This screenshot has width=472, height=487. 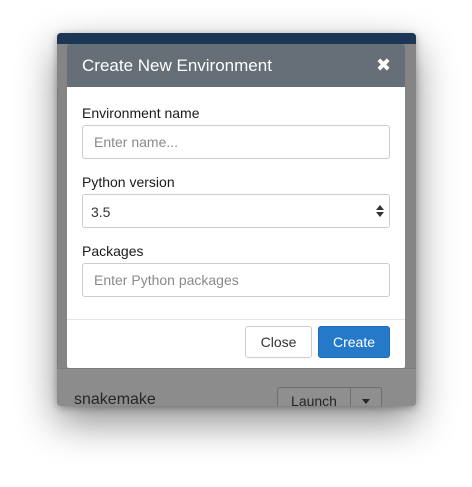 I want to click on dialog-footer: Close Create, so click(x=236, y=343).